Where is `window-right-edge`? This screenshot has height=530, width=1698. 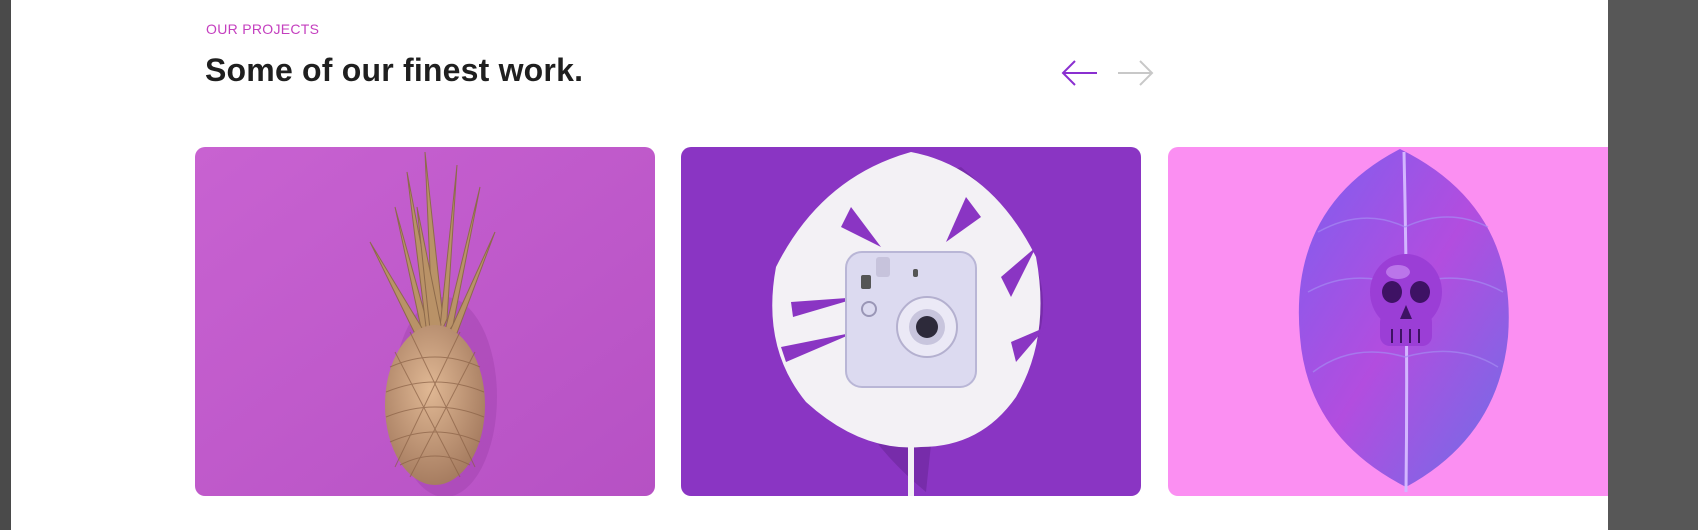 window-right-edge is located at coordinates (1653, 265).